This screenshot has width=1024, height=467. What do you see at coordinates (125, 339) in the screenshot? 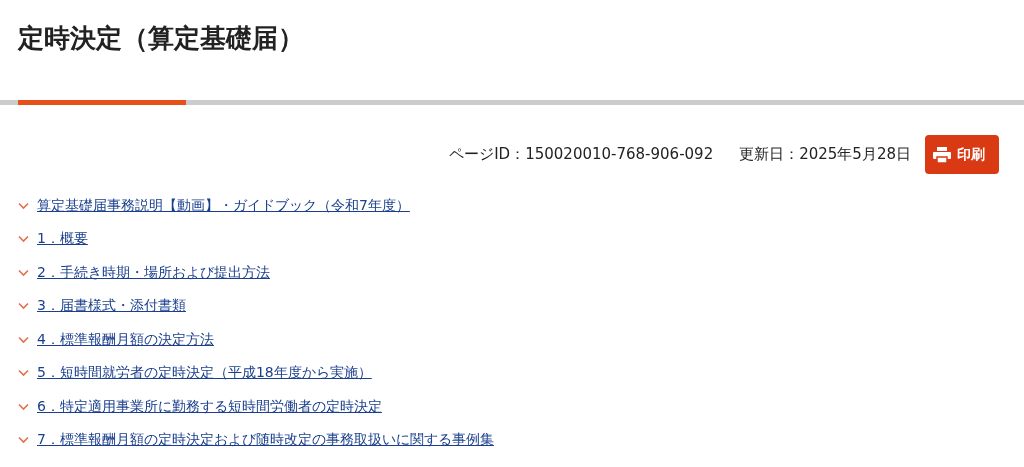
I see `section-link: 4．標準報酬月額の決定方法` at bounding box center [125, 339].